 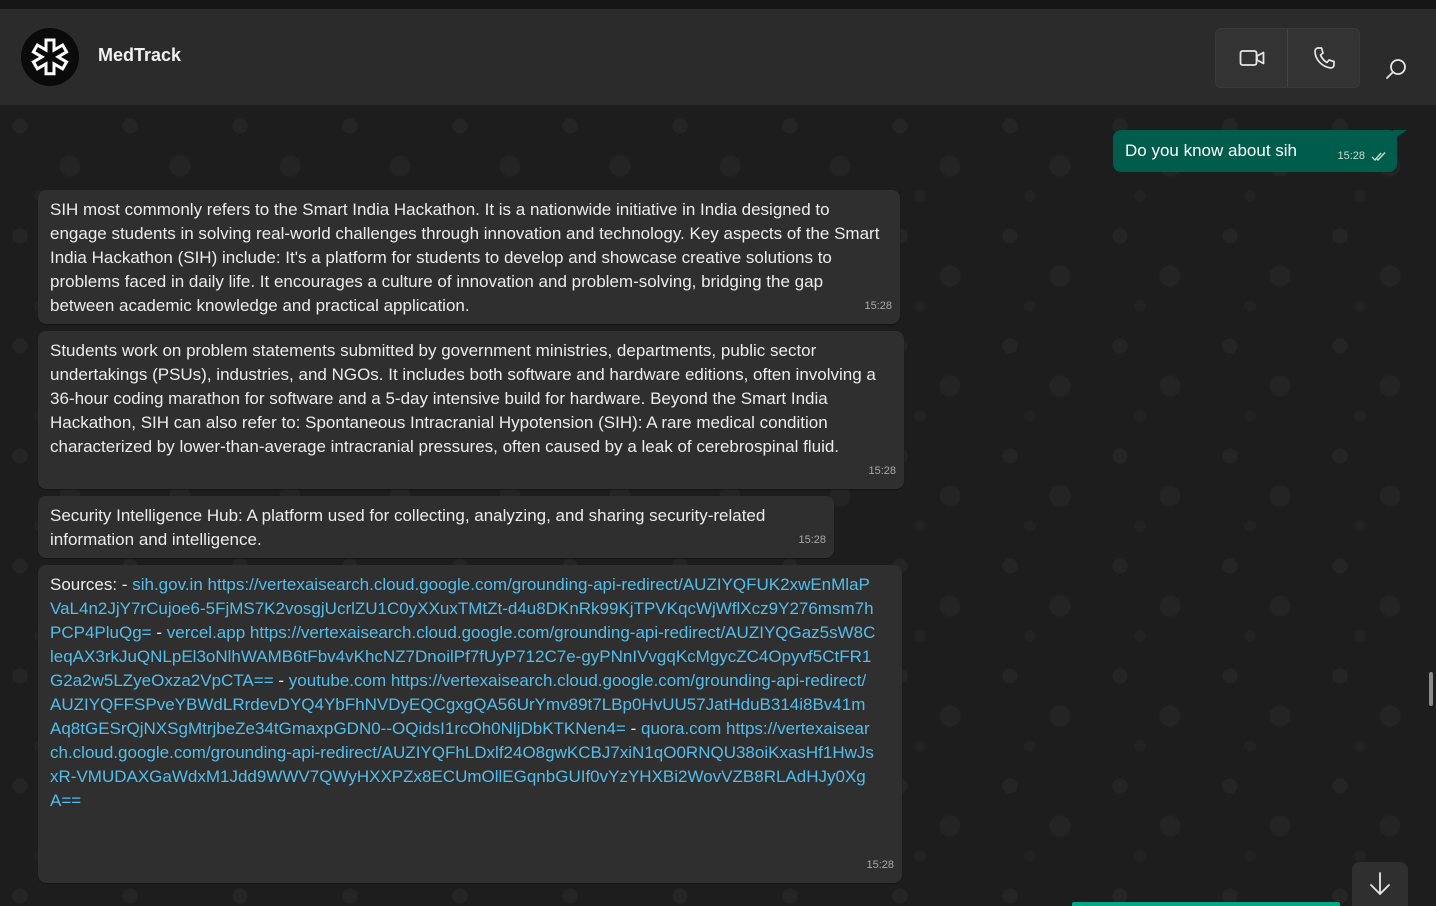 What do you see at coordinates (1378, 156) in the screenshot?
I see `double-check-icon` at bounding box center [1378, 156].